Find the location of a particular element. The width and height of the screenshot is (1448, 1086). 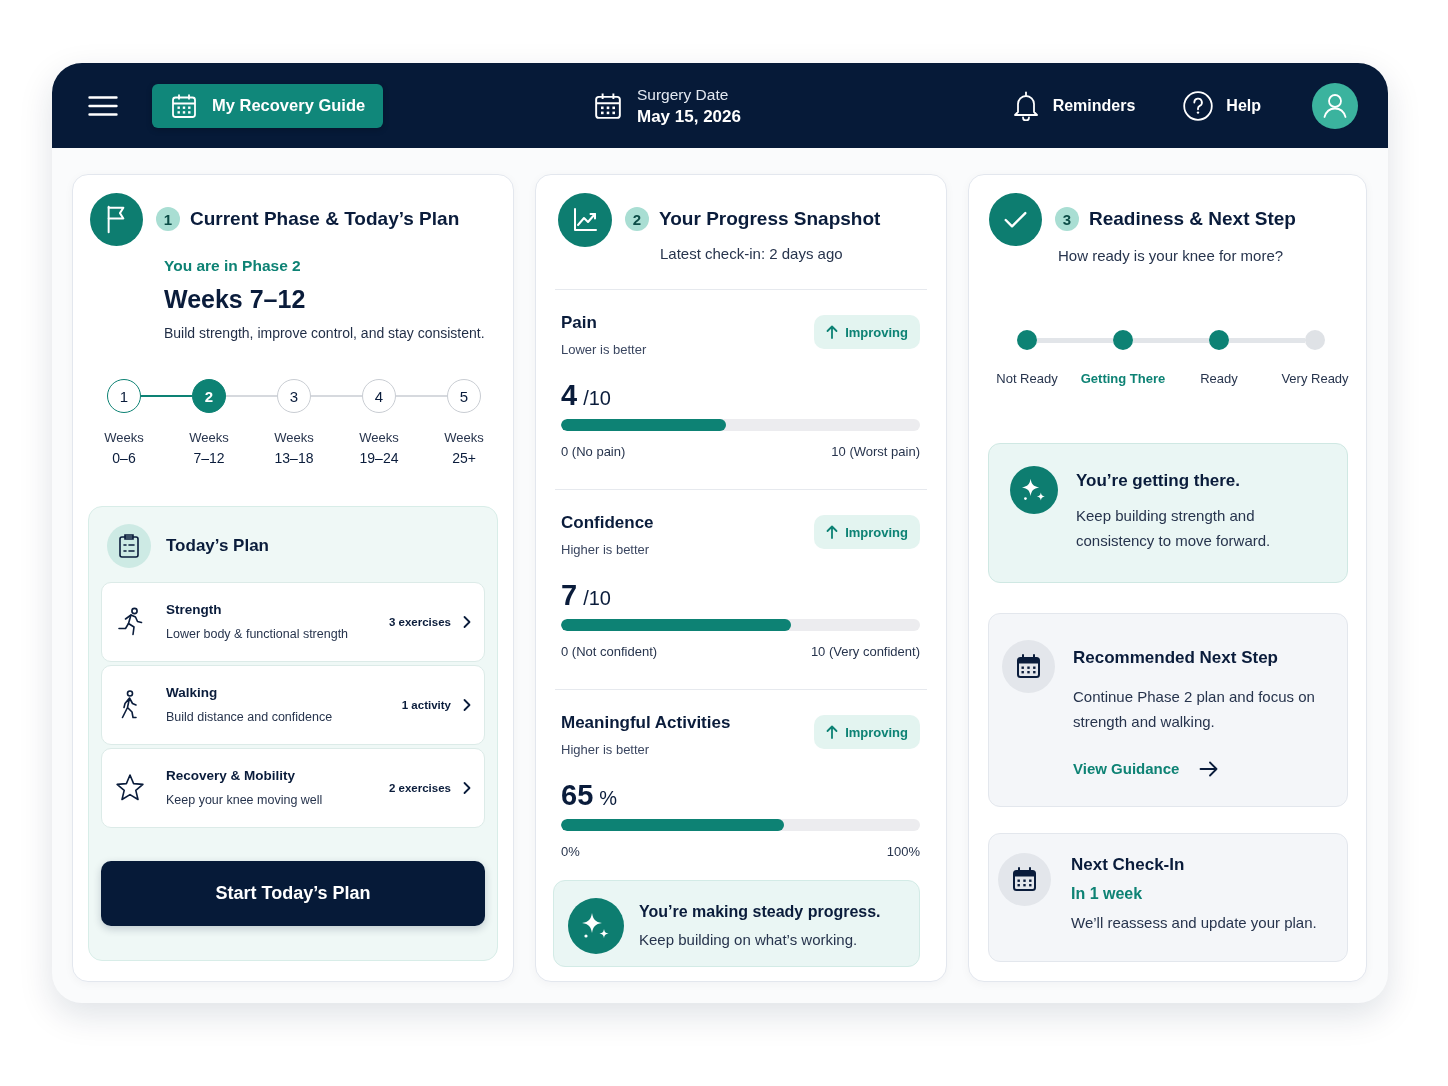

metric-title: Confidence is located at coordinates (607, 523).